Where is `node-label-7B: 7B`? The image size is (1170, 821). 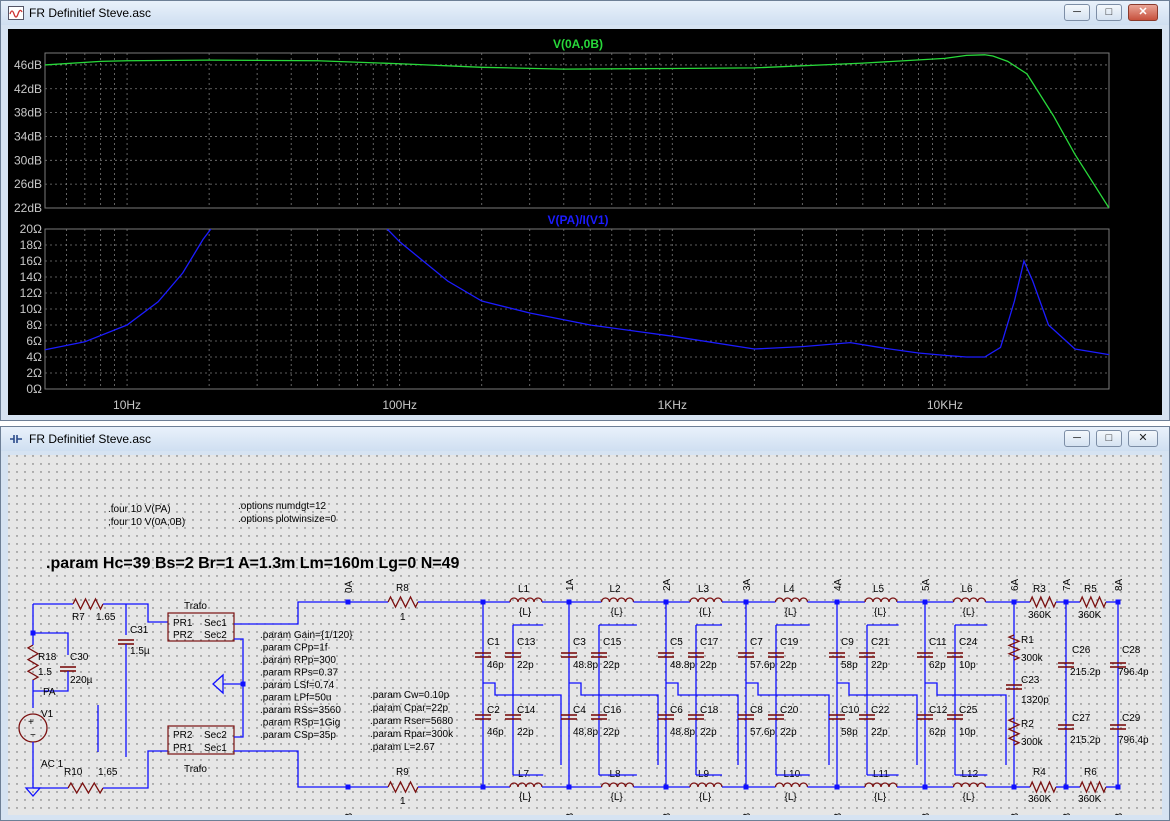 node-label-7B: 7B is located at coordinates (1067, 813).